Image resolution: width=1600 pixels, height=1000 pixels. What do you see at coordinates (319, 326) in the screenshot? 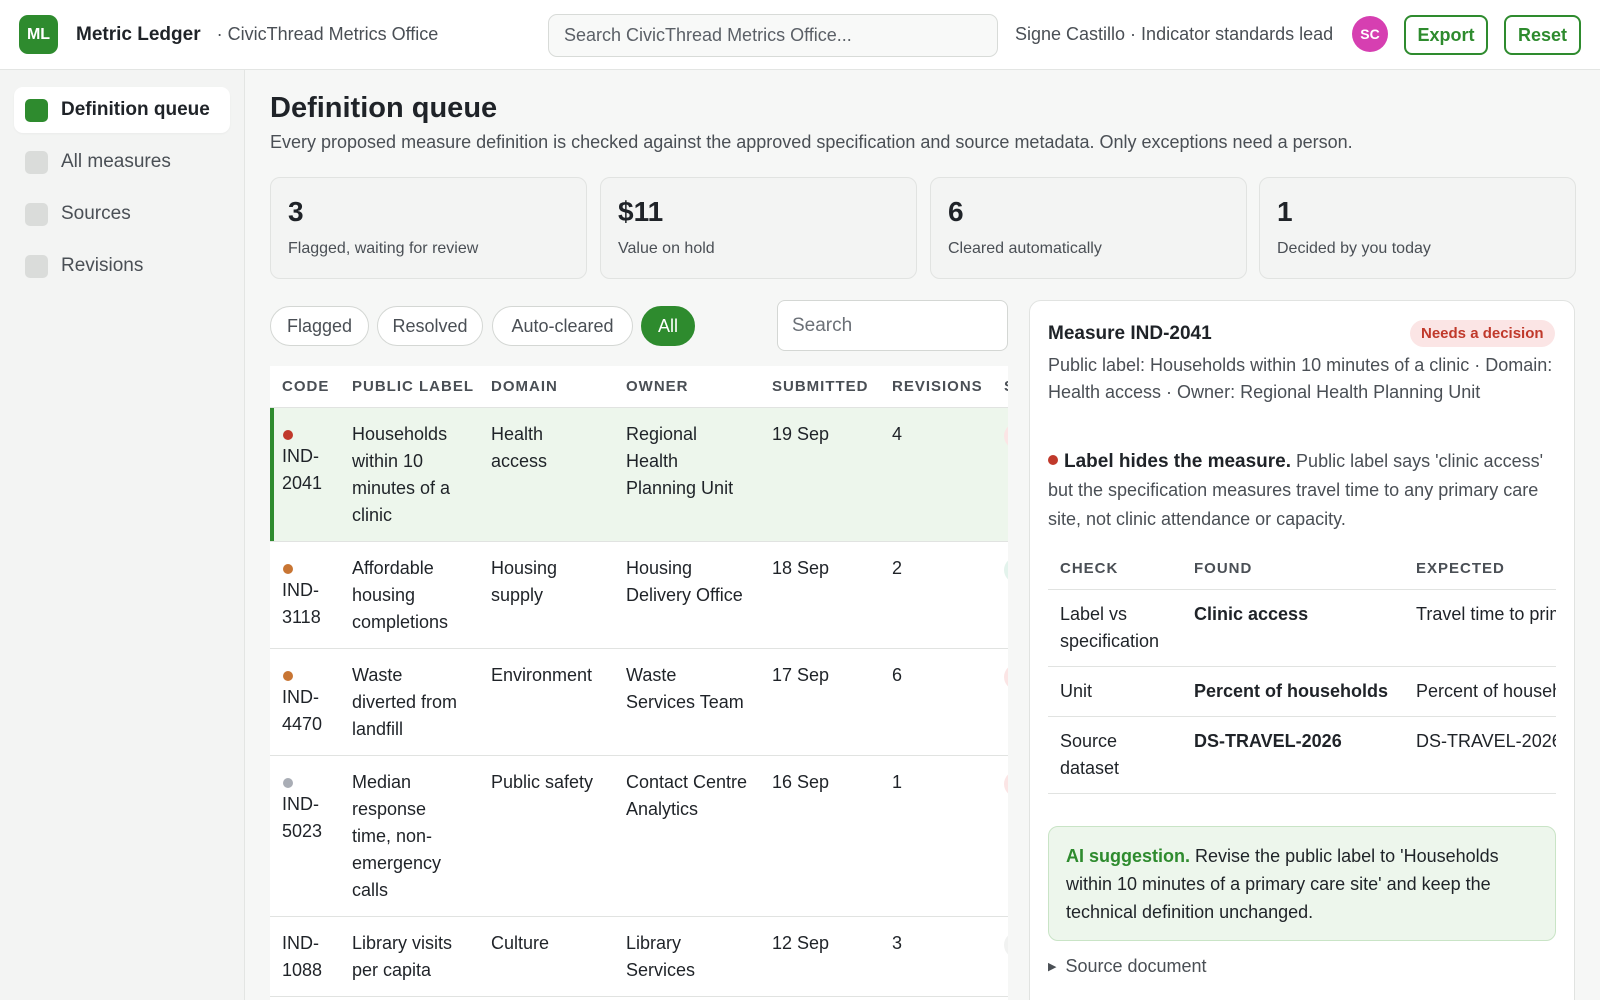
I see `filter-chip-flagged: Flagged` at bounding box center [319, 326].